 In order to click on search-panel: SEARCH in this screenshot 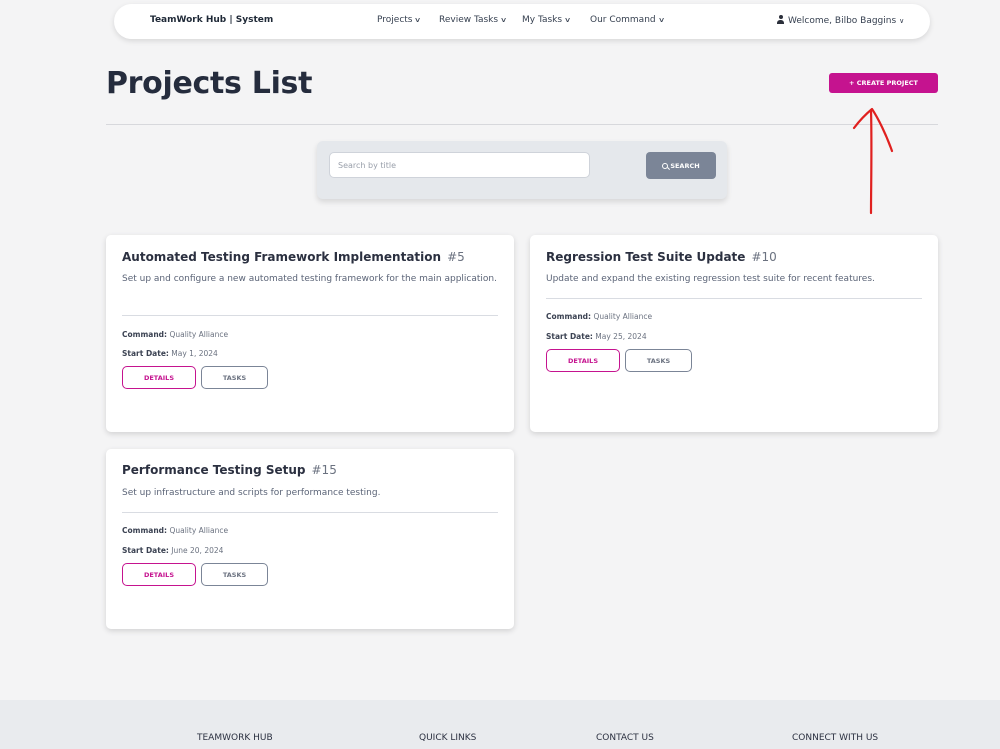, I will do `click(522, 170)`.